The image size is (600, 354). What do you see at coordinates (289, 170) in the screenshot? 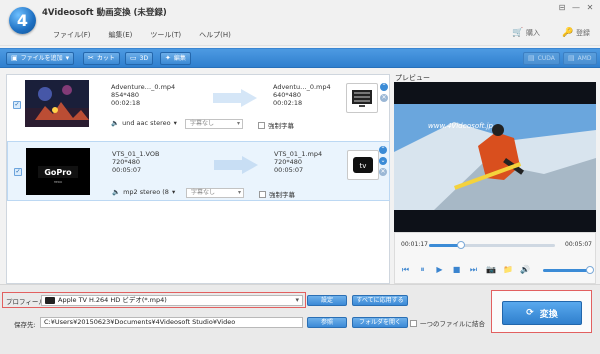
I see `output-duration: 00:05:07` at bounding box center [289, 170].